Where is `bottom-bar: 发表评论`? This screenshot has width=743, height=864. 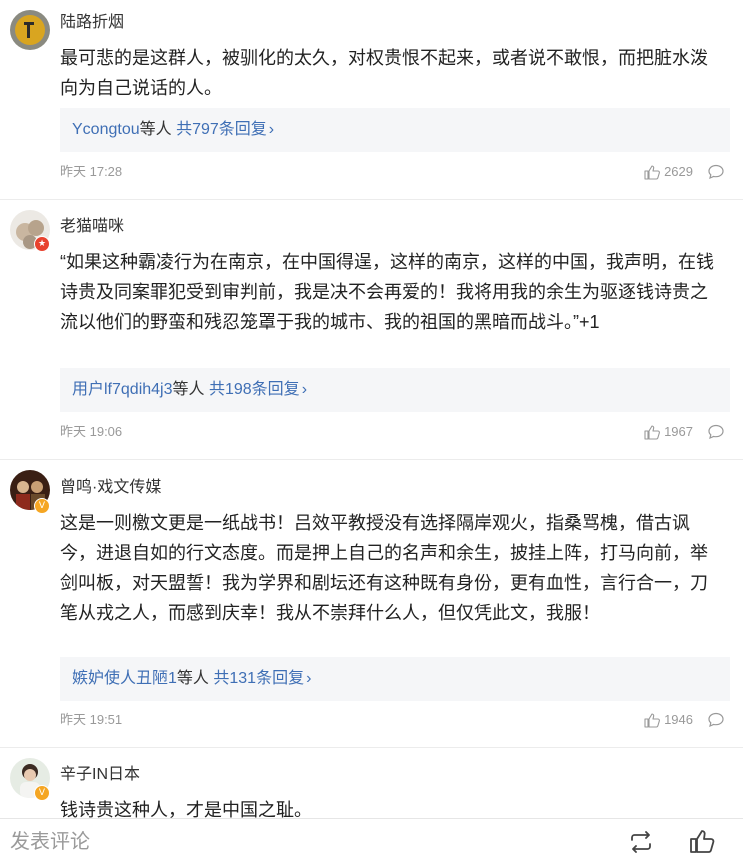 bottom-bar: 发表评论 is located at coordinates (371, 841).